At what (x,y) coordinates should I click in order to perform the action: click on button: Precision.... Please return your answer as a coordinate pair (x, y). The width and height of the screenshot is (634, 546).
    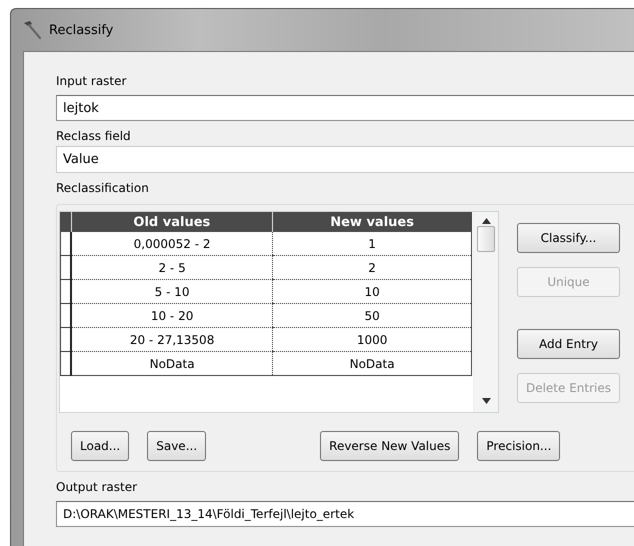
    Looking at the image, I should click on (518, 446).